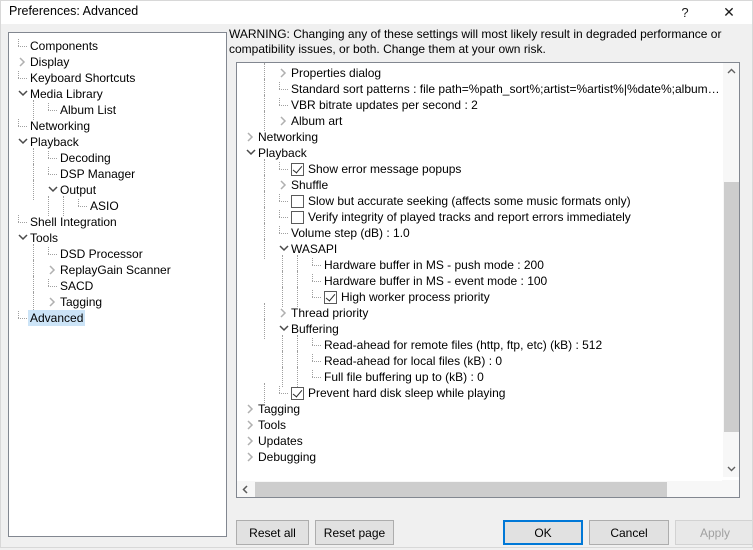 The height and width of the screenshot is (550, 753). What do you see at coordinates (250, 425) in the screenshot?
I see `setting-22-chevron-right-icon` at bounding box center [250, 425].